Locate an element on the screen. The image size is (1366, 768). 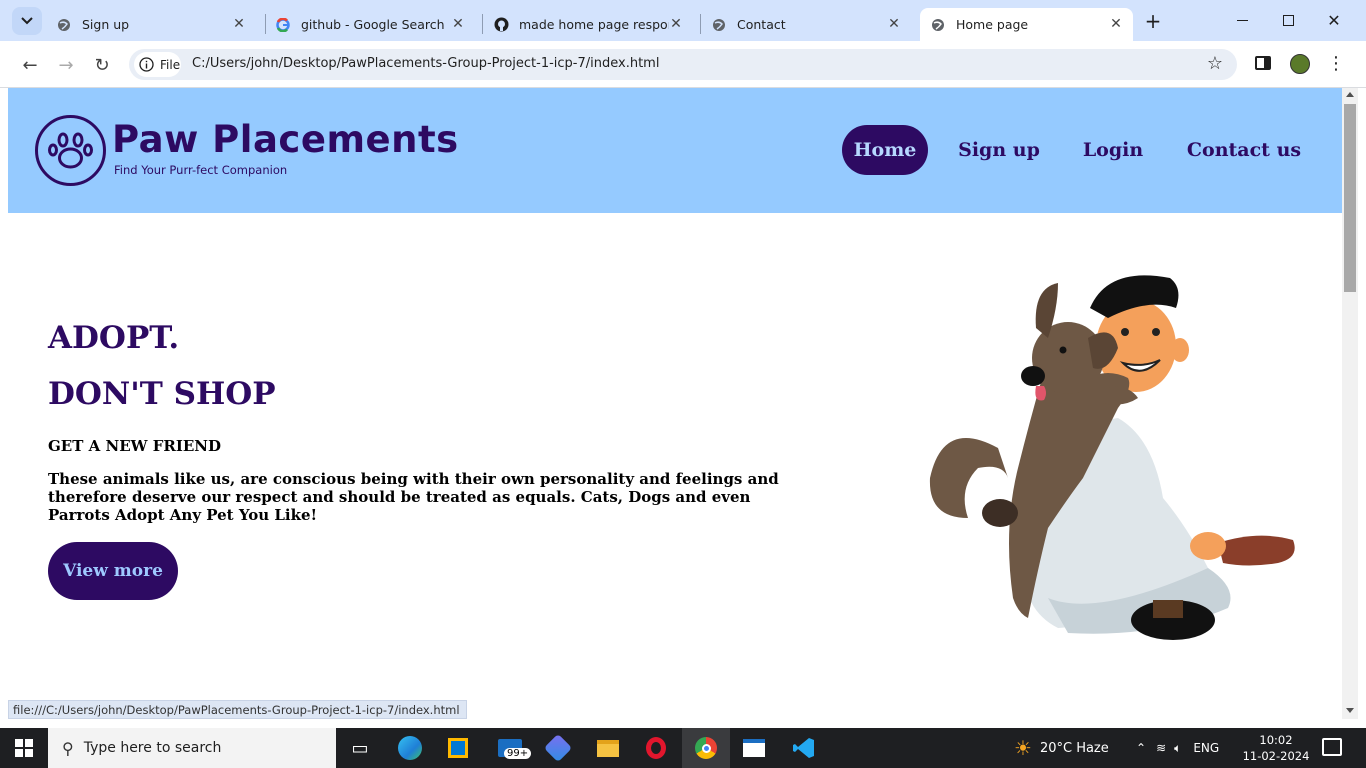
scrollbar-thumb is located at coordinates (1350, 198).